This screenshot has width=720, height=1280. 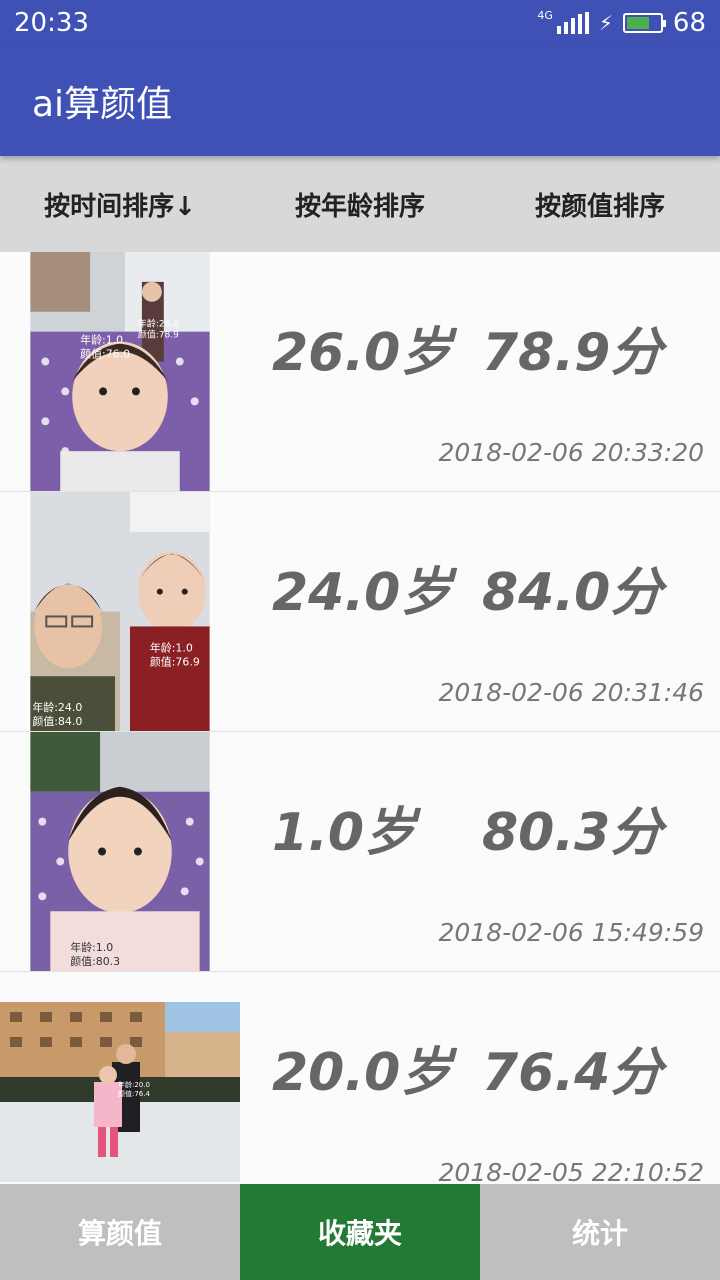 What do you see at coordinates (344, 833) in the screenshot?
I see `age-value: 1.0岁` at bounding box center [344, 833].